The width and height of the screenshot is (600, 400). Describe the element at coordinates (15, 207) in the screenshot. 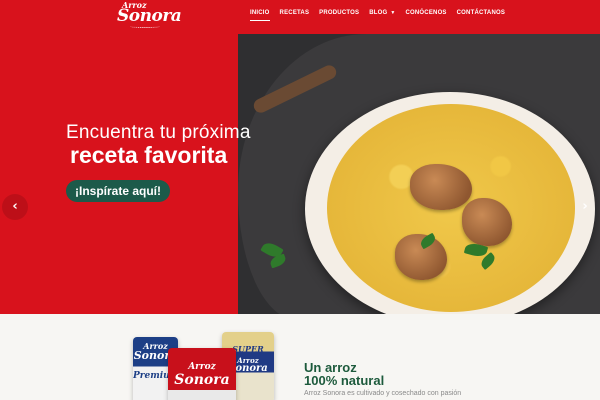

I see `chevron-left-icon: ‹` at that location.